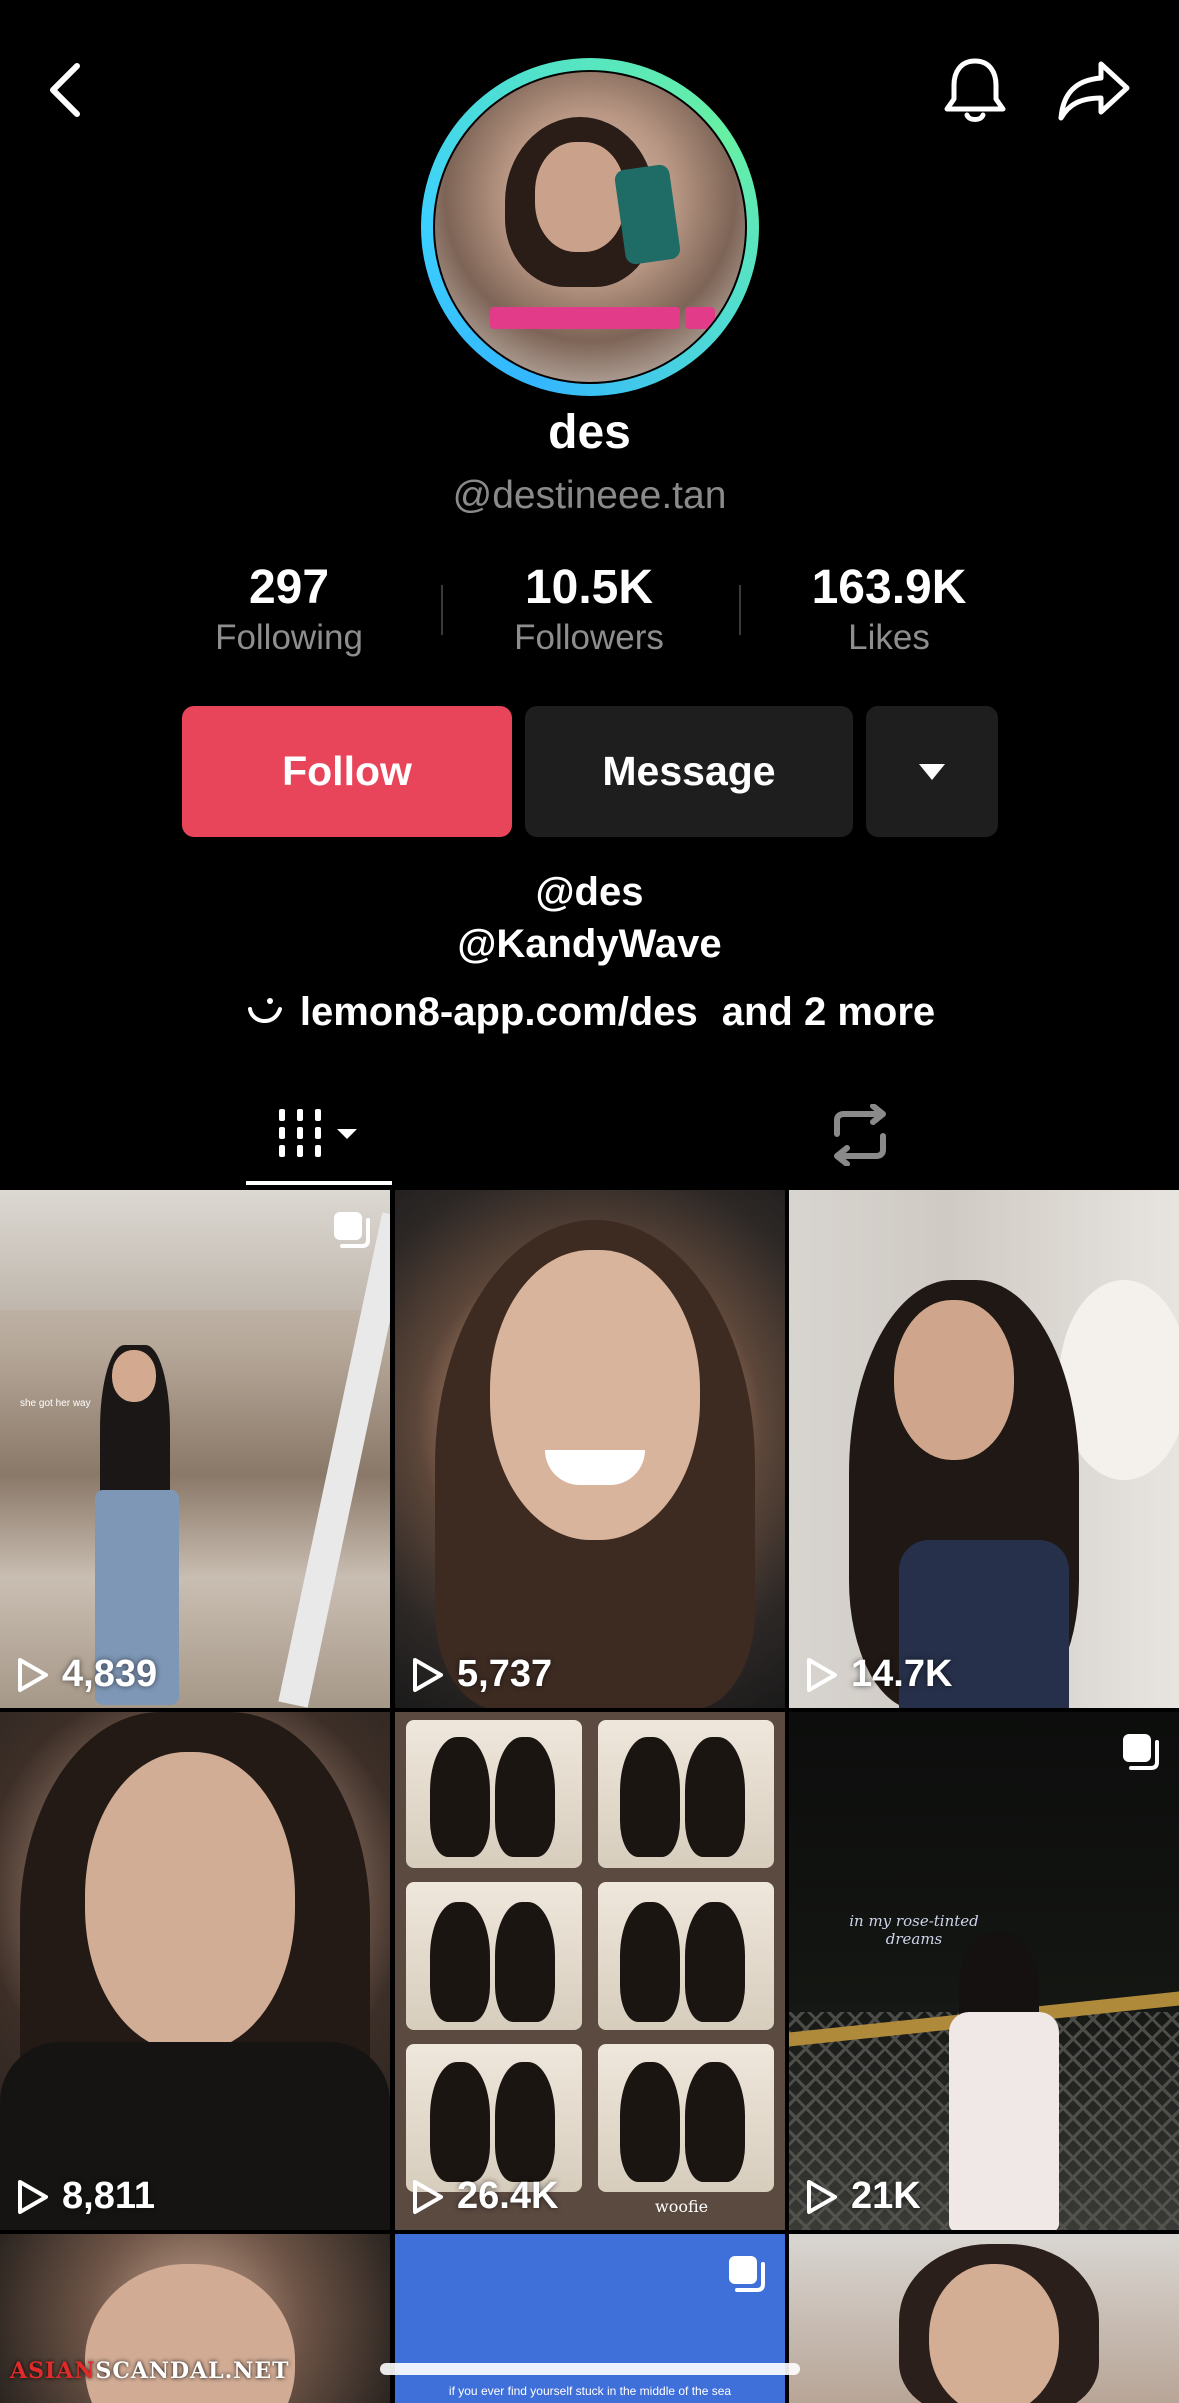  Describe the element at coordinates (508, 2196) in the screenshot. I see `view-count-text: 26.4K` at that location.